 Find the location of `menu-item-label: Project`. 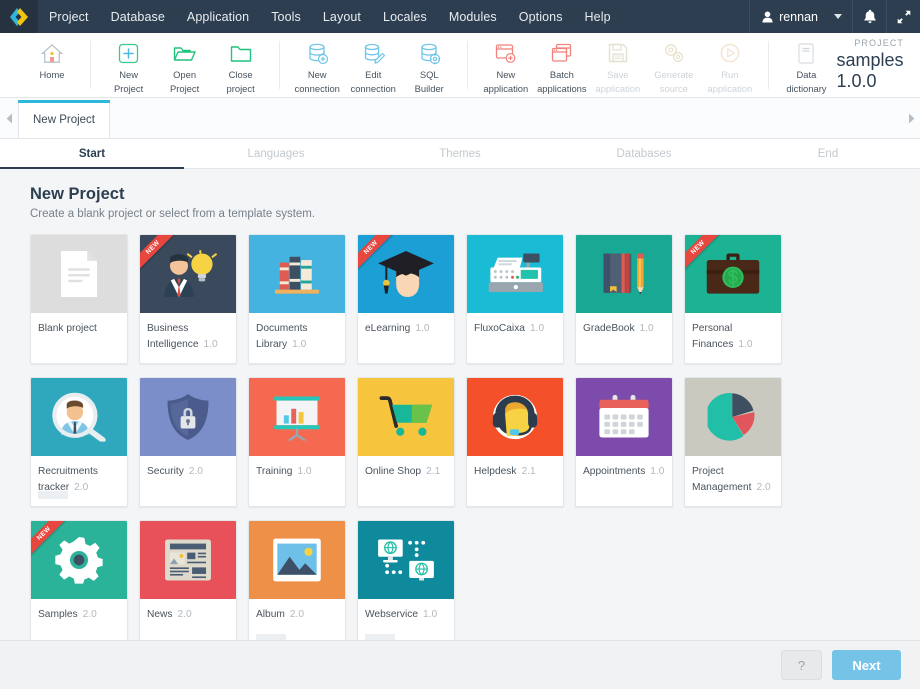

menu-item-label: Project is located at coordinates (69, 16).